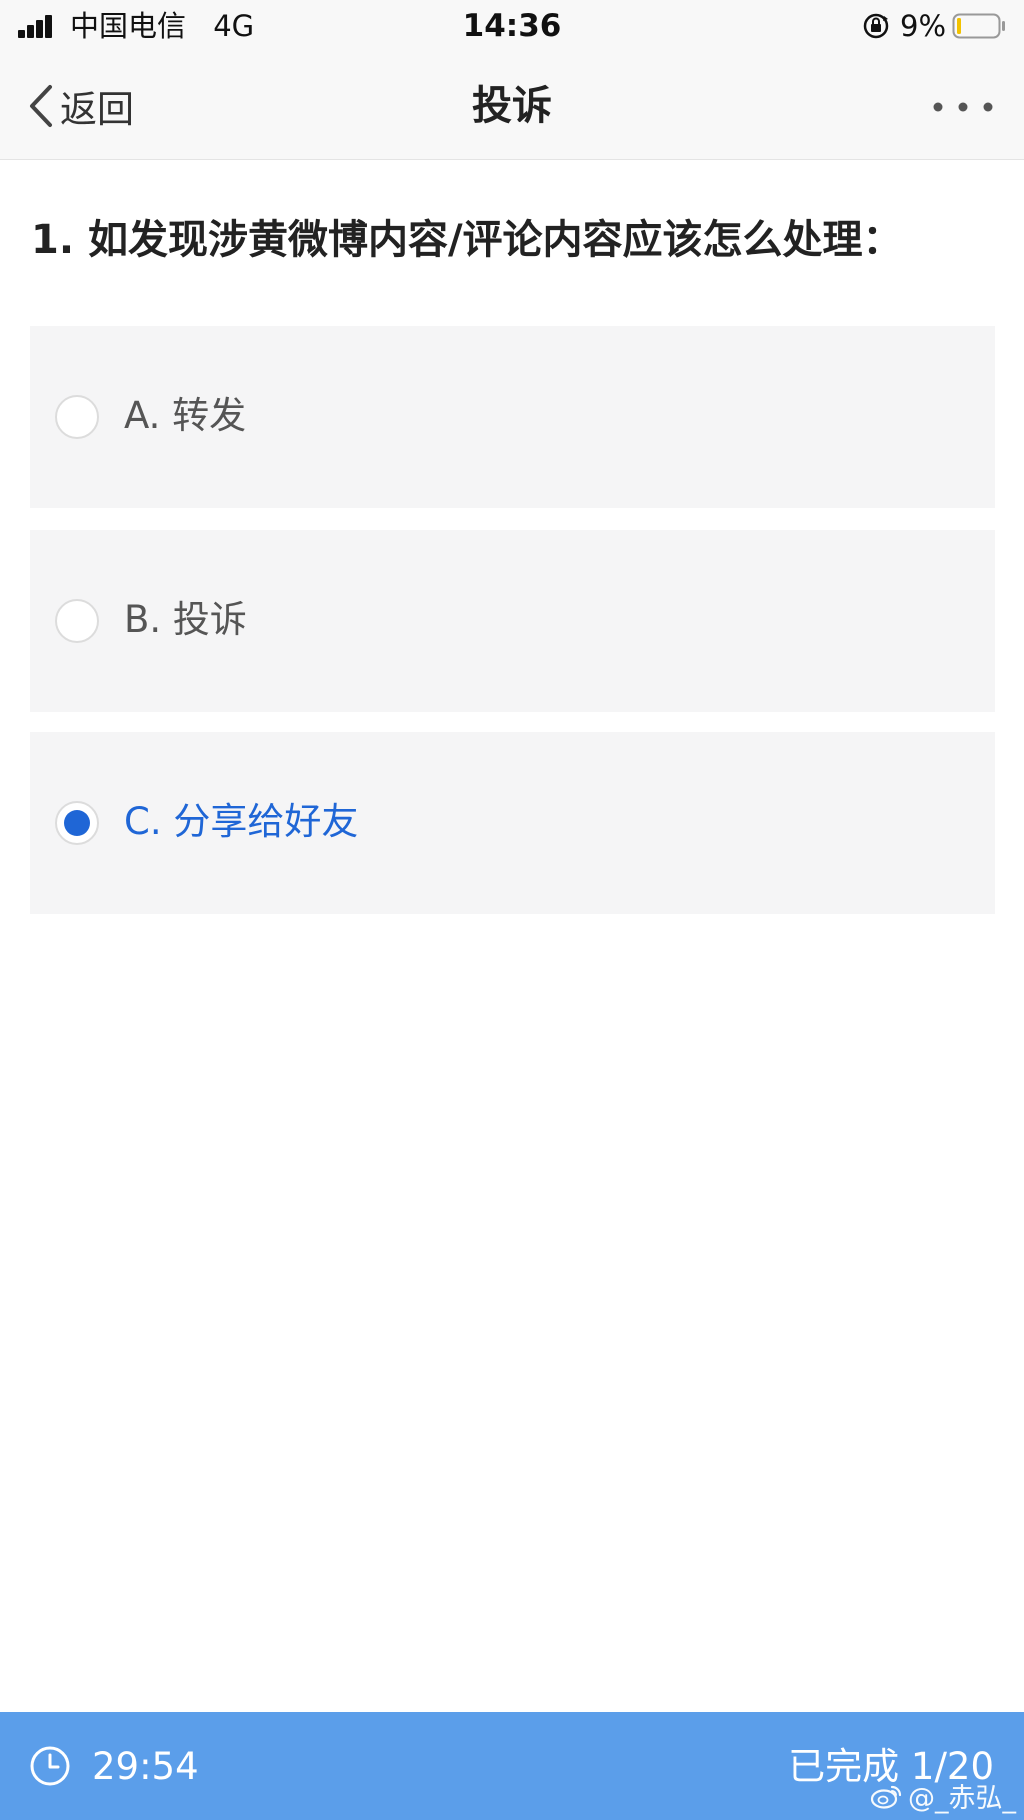 Image resolution: width=1024 pixels, height=1820 pixels. What do you see at coordinates (512, 823) in the screenshot?
I see `option-c: C. 分享给好友` at bounding box center [512, 823].